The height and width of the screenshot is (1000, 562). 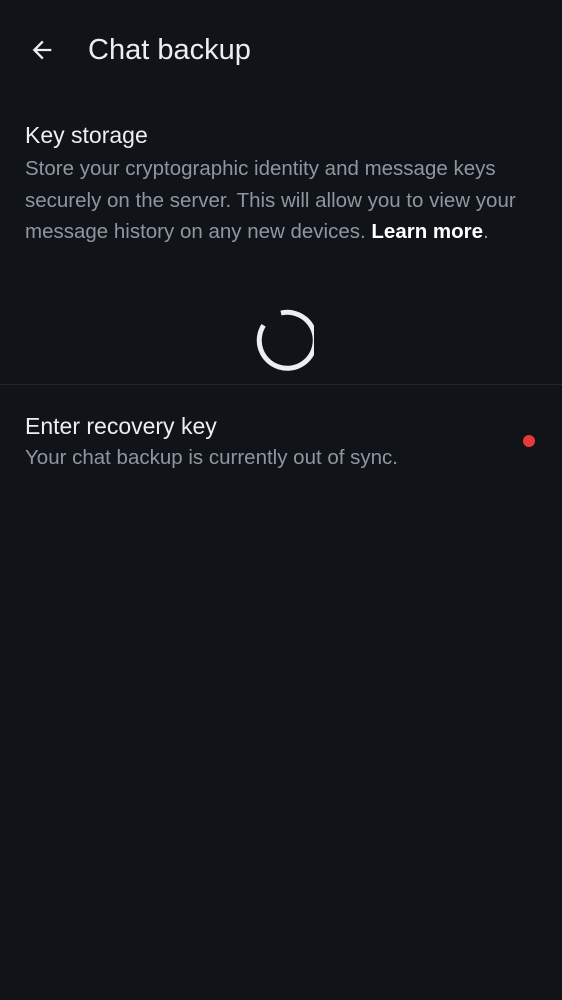 I want to click on back-button, so click(x=42, y=50).